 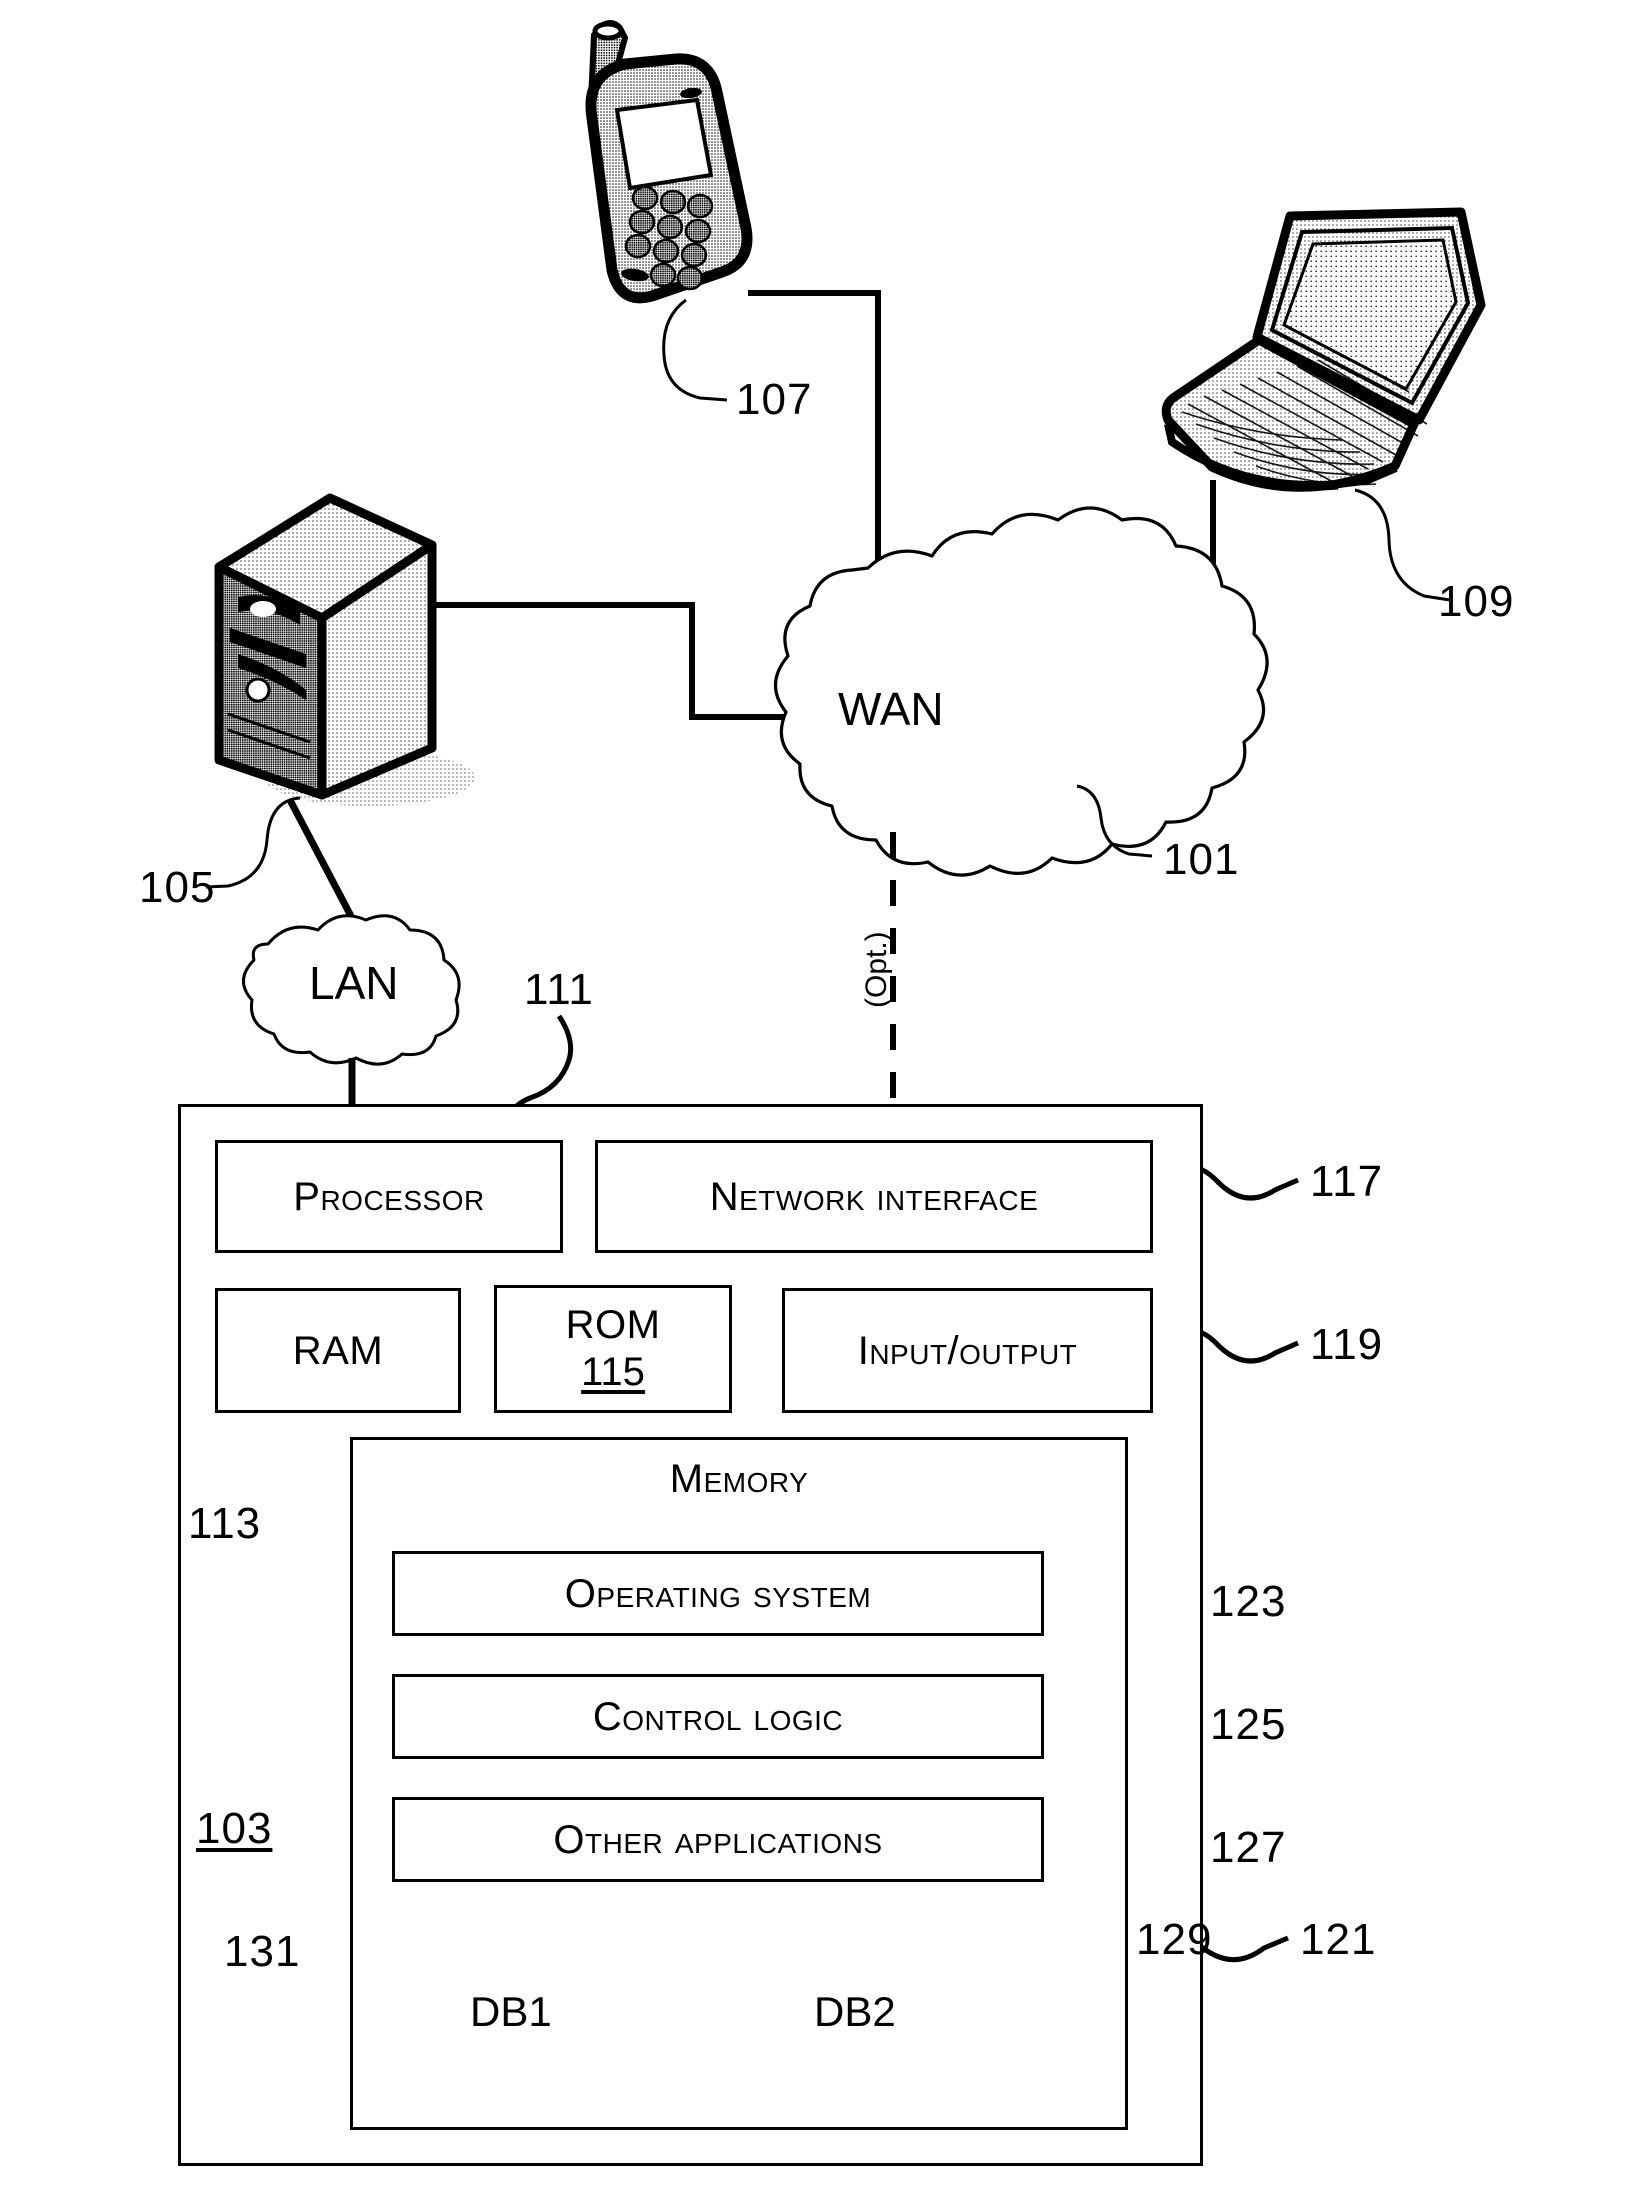 What do you see at coordinates (1248, 1601) in the screenshot?
I see `ref-number-123: 123` at bounding box center [1248, 1601].